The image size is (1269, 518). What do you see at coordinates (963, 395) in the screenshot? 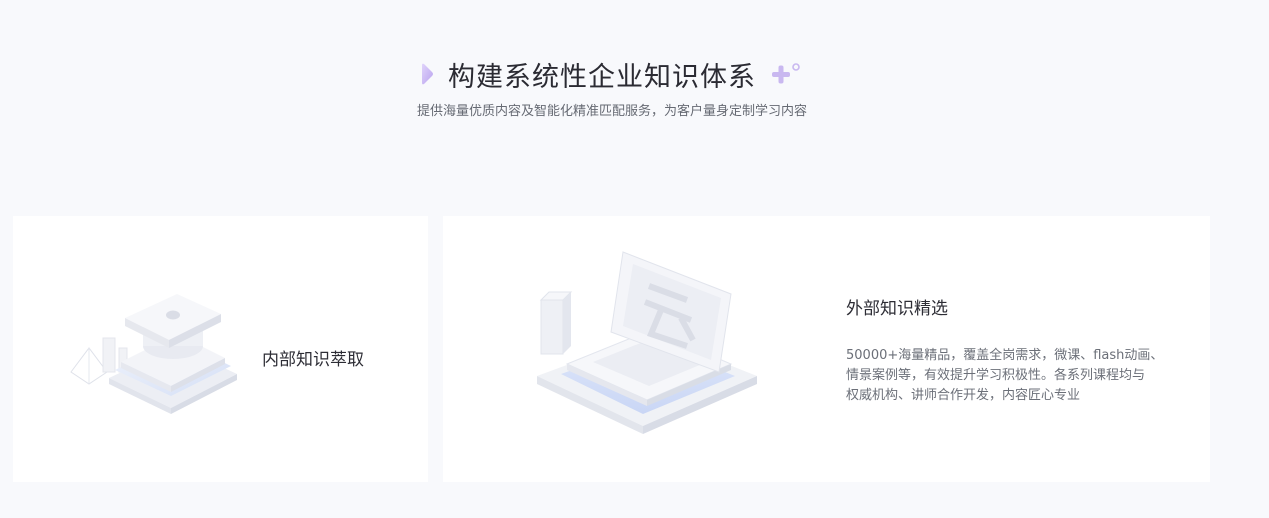
I see `description-line: 权威机构、讲师合作开发，内容匠心专业` at bounding box center [963, 395].